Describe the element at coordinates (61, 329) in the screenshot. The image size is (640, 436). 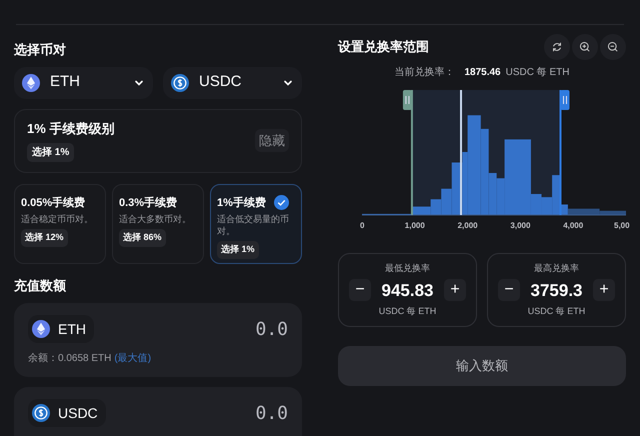
I see `token-chip: ETH` at that location.